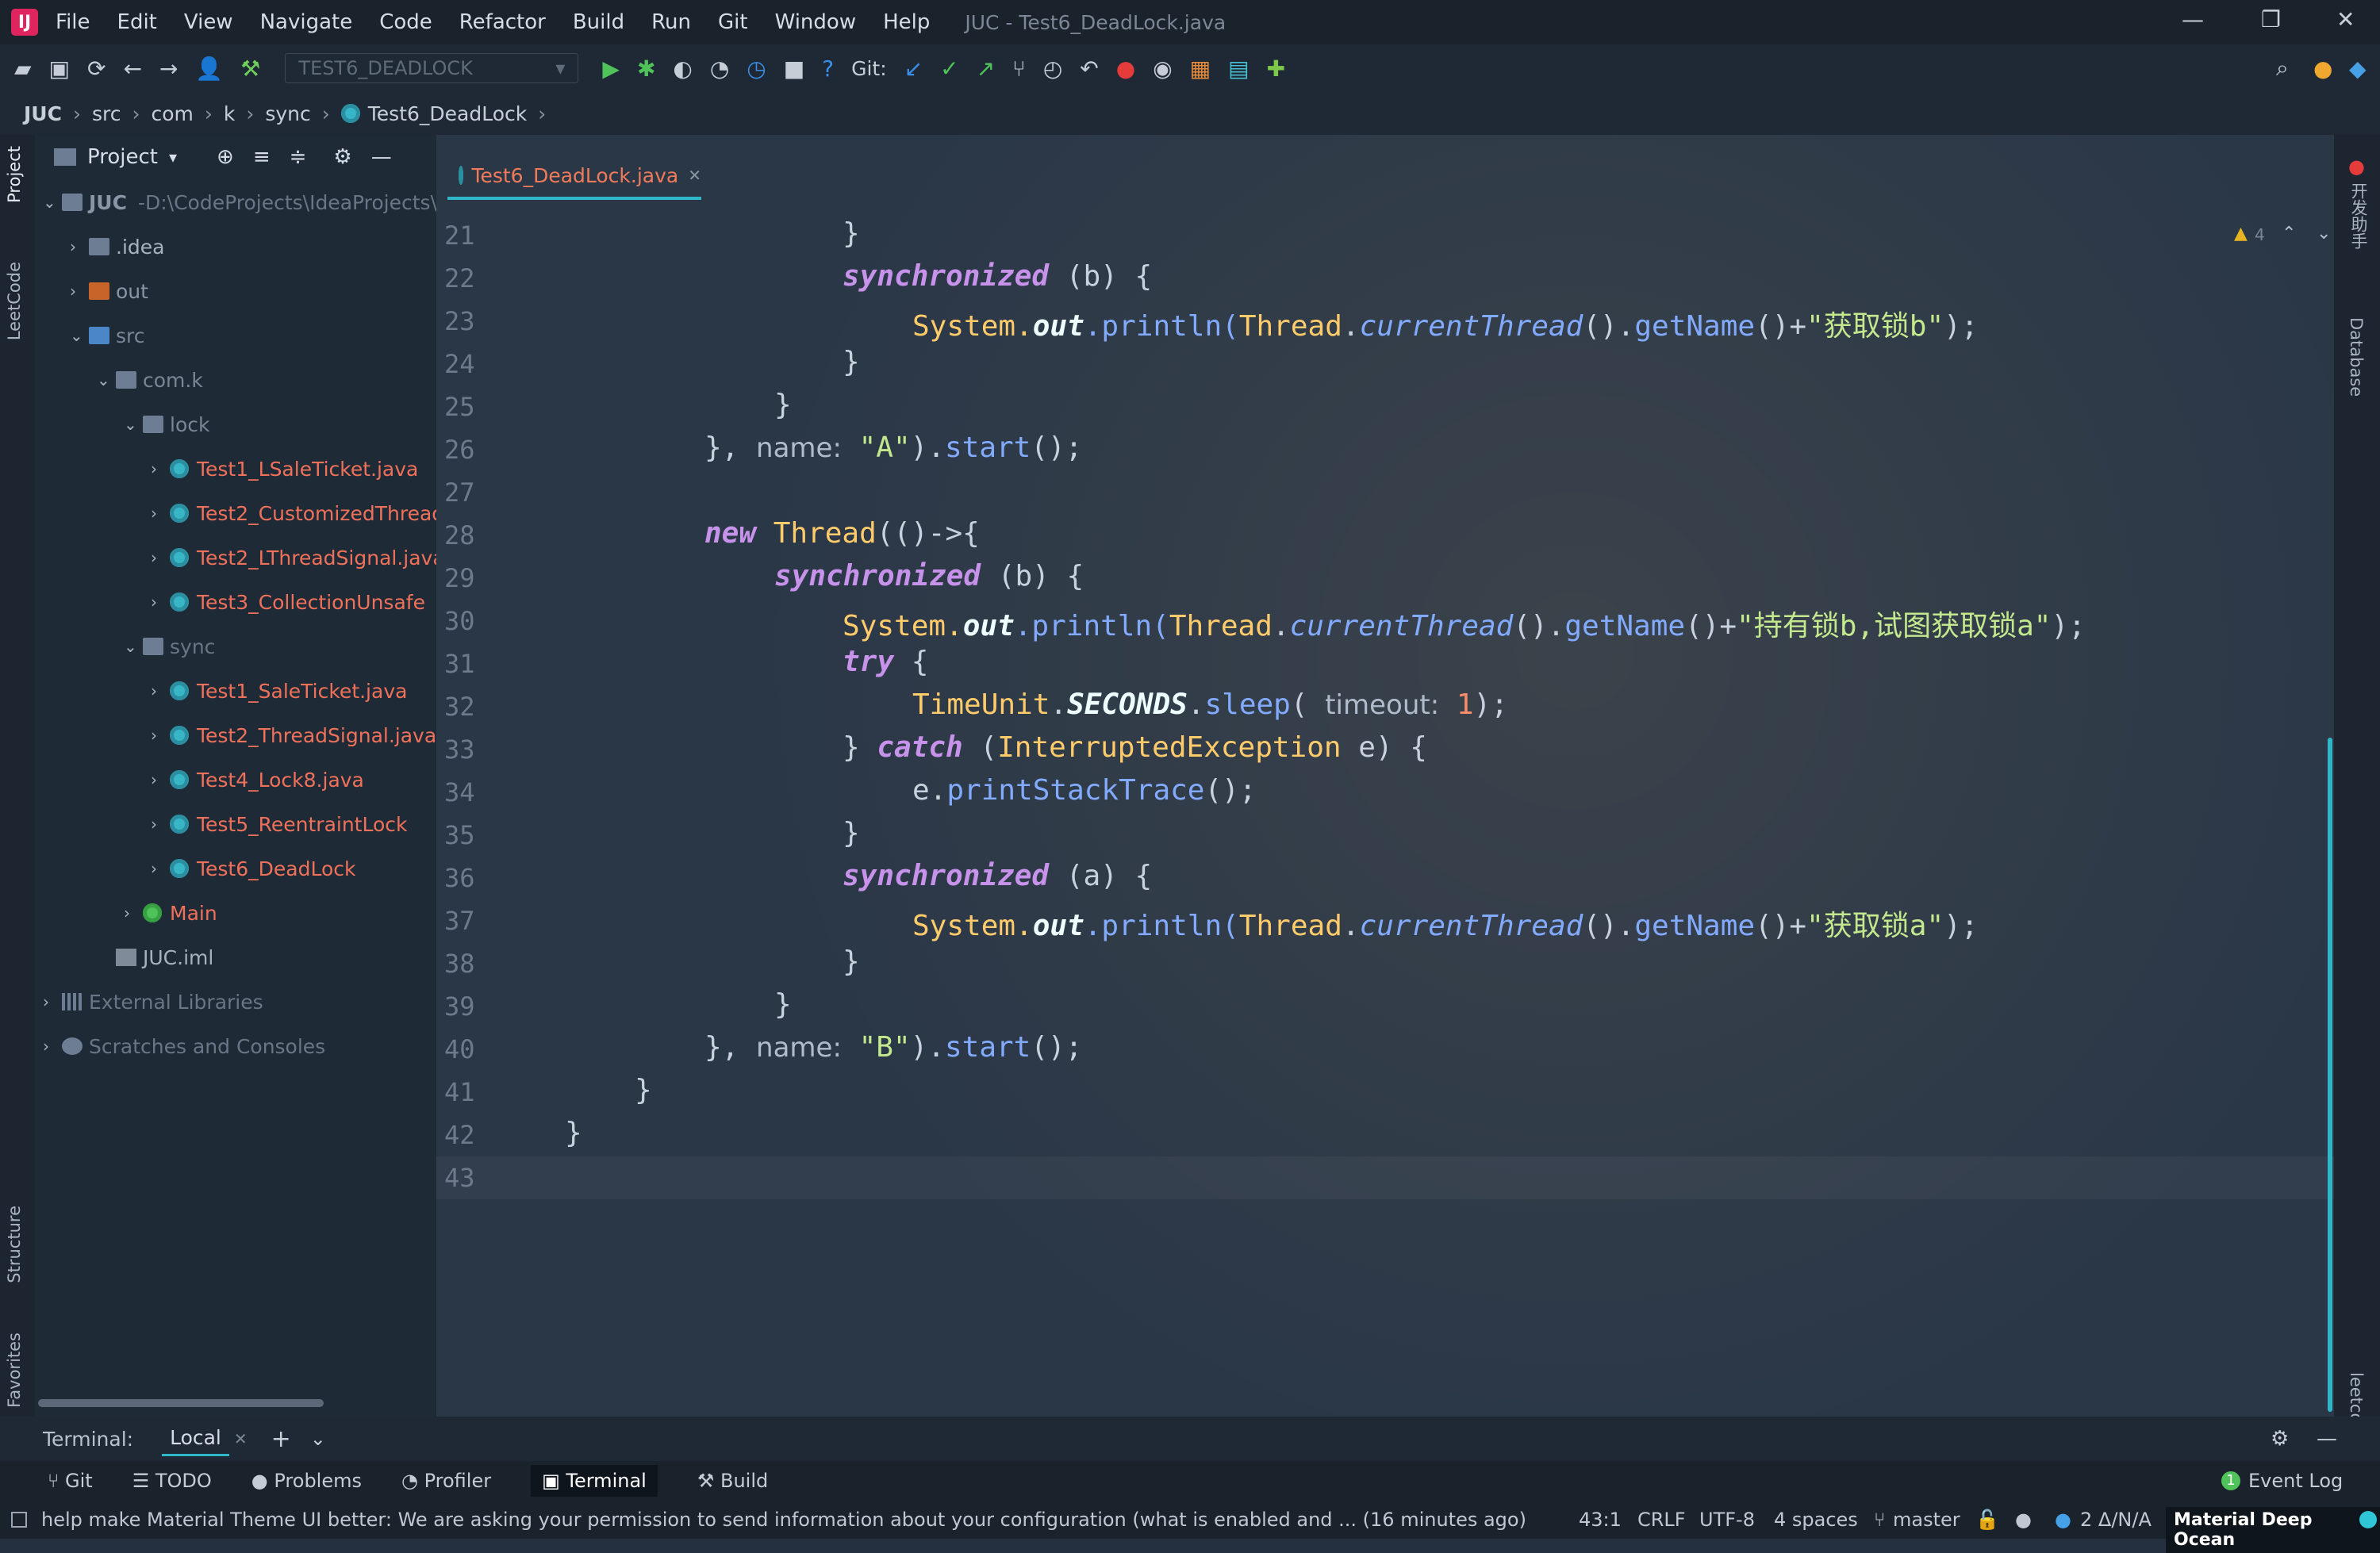 The height and width of the screenshot is (1553, 2380). I want to click on tree-item-com-k: ⌄ com.k, so click(150, 380).